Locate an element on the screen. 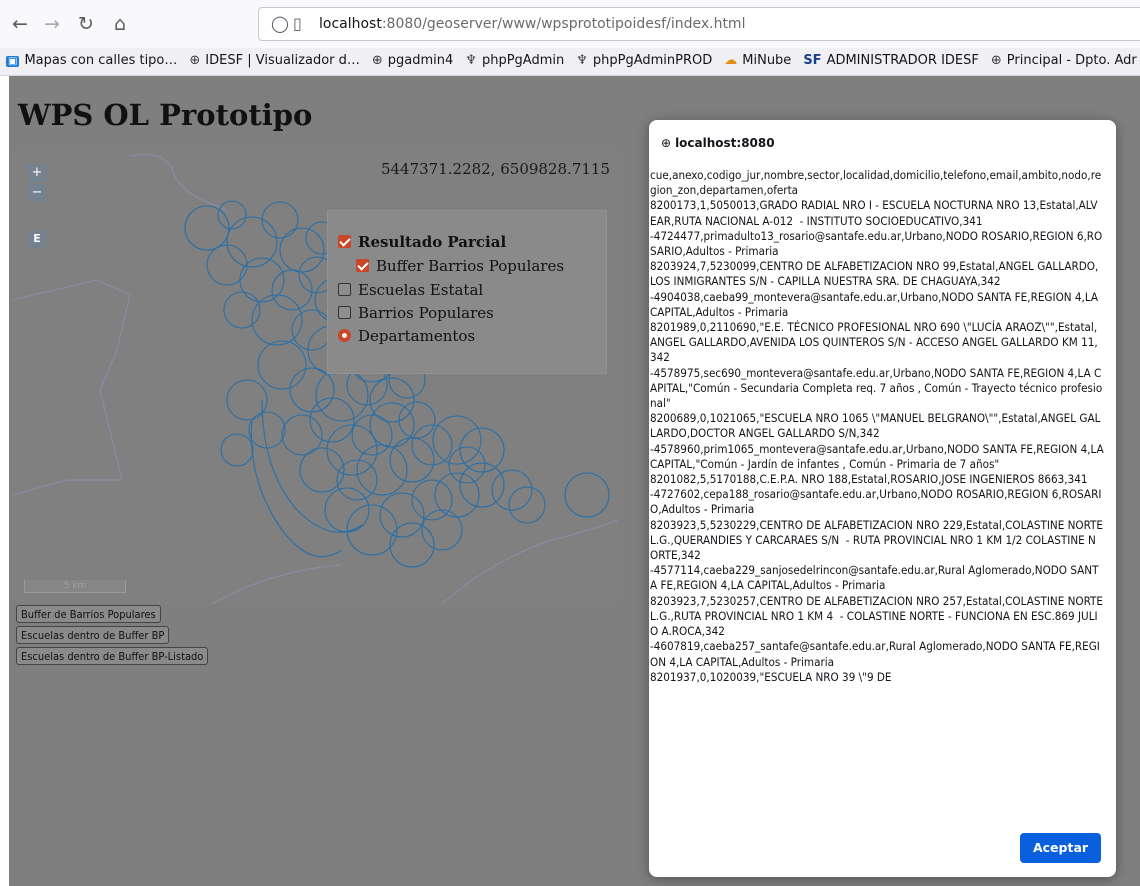 The width and height of the screenshot is (1140, 886). mouse-position: 5447371.2282, 6509828.7115 is located at coordinates (495, 169).